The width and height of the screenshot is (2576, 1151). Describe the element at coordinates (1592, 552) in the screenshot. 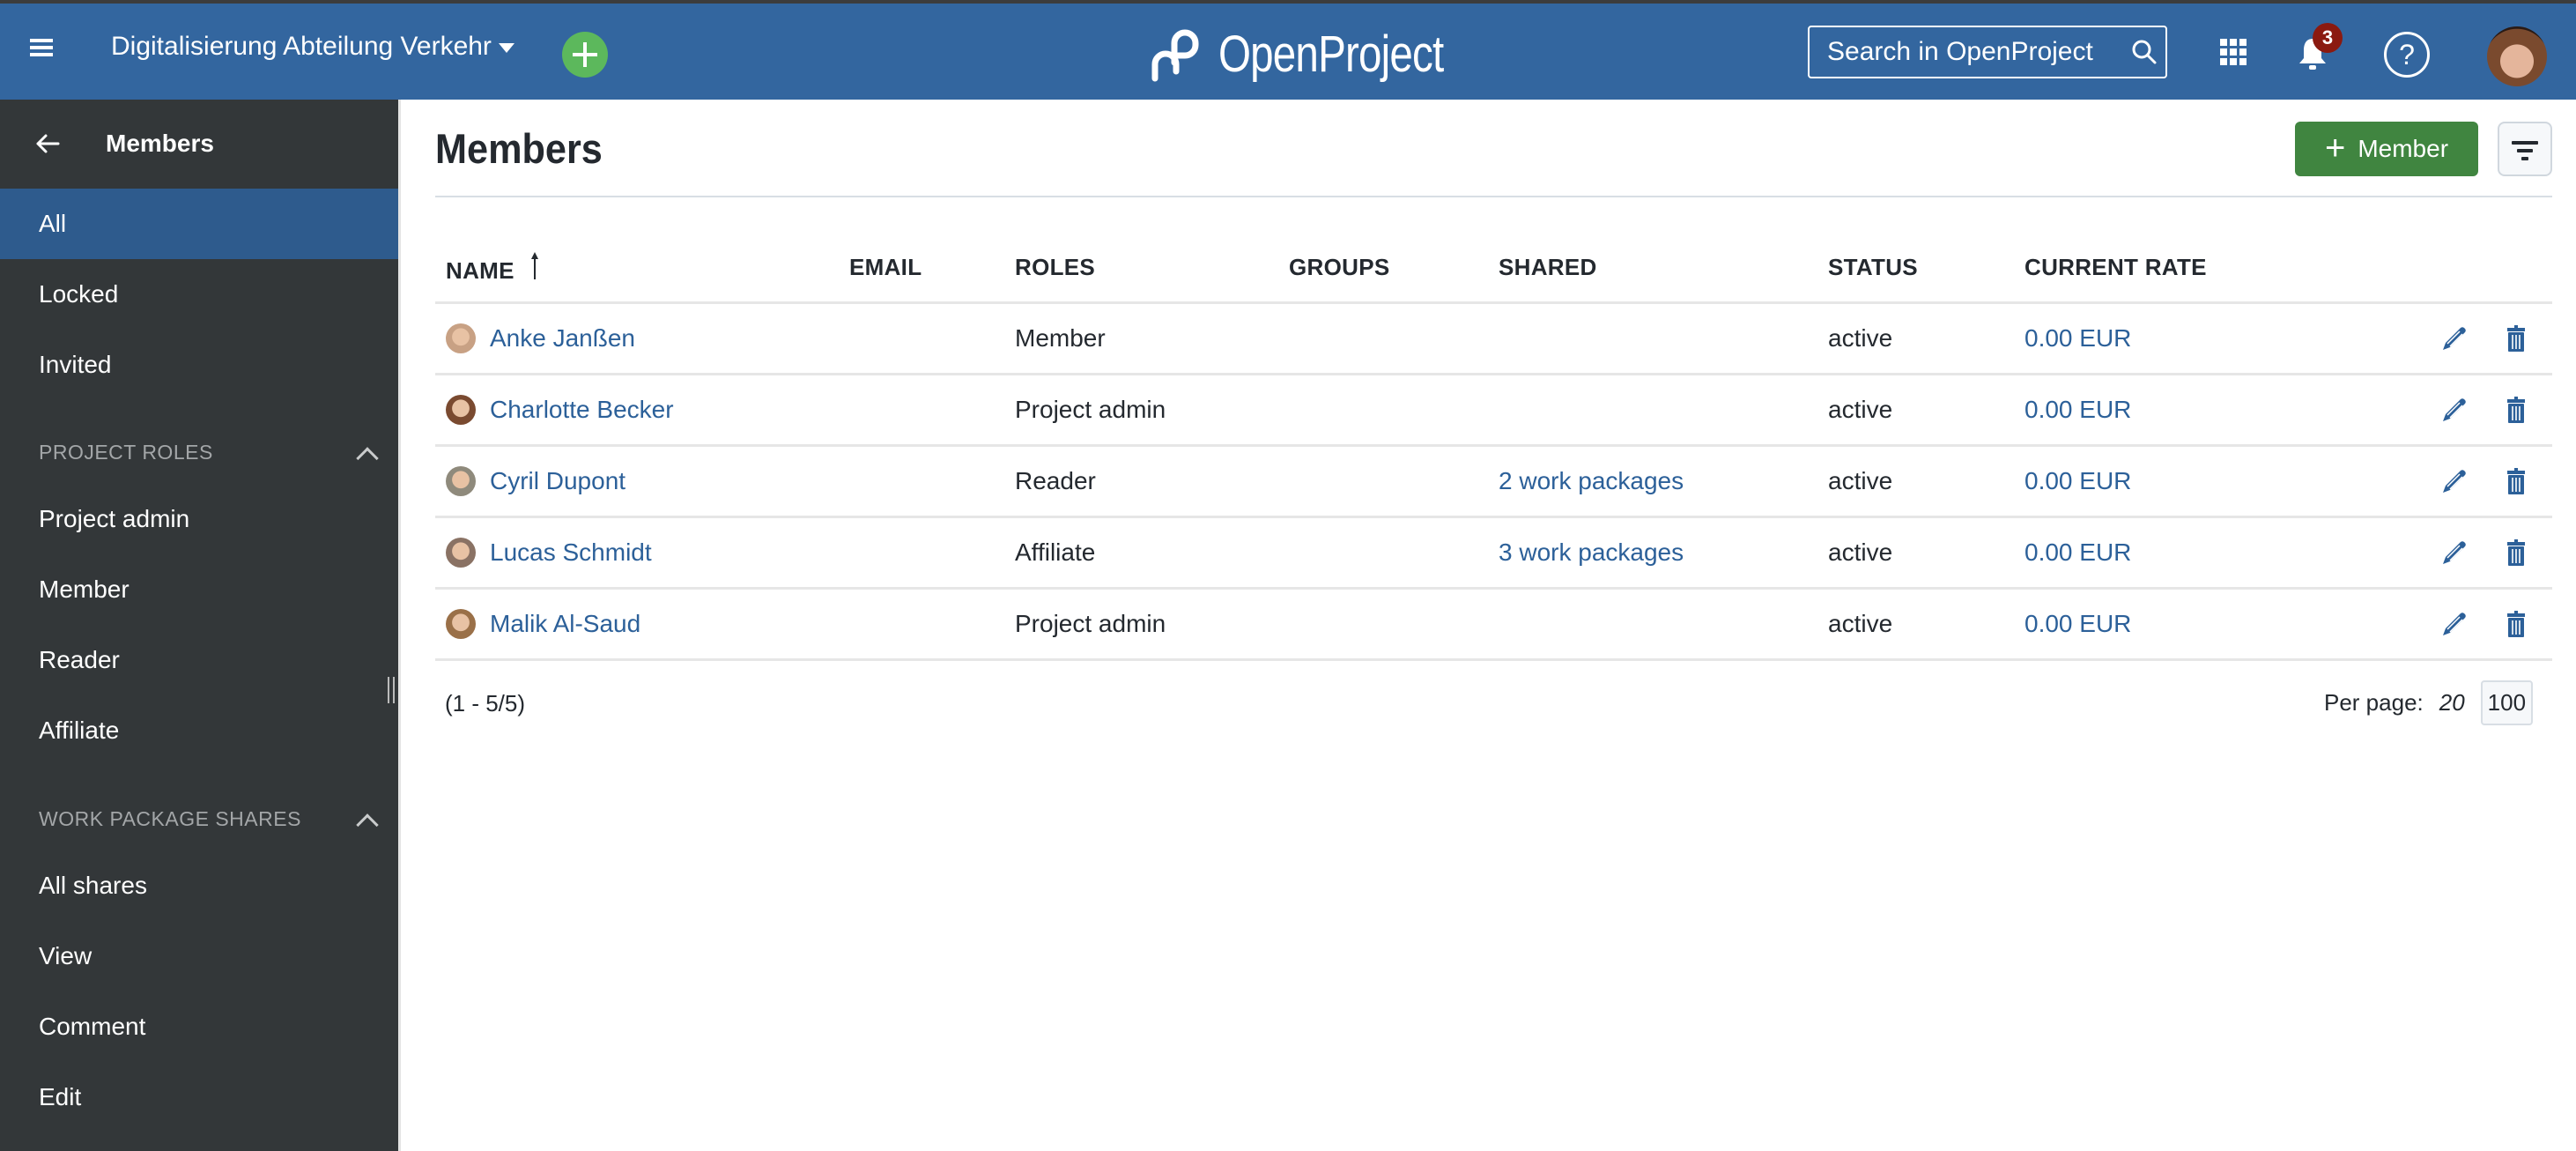

I see `shared-work-packages-link: 3 work packages` at that location.